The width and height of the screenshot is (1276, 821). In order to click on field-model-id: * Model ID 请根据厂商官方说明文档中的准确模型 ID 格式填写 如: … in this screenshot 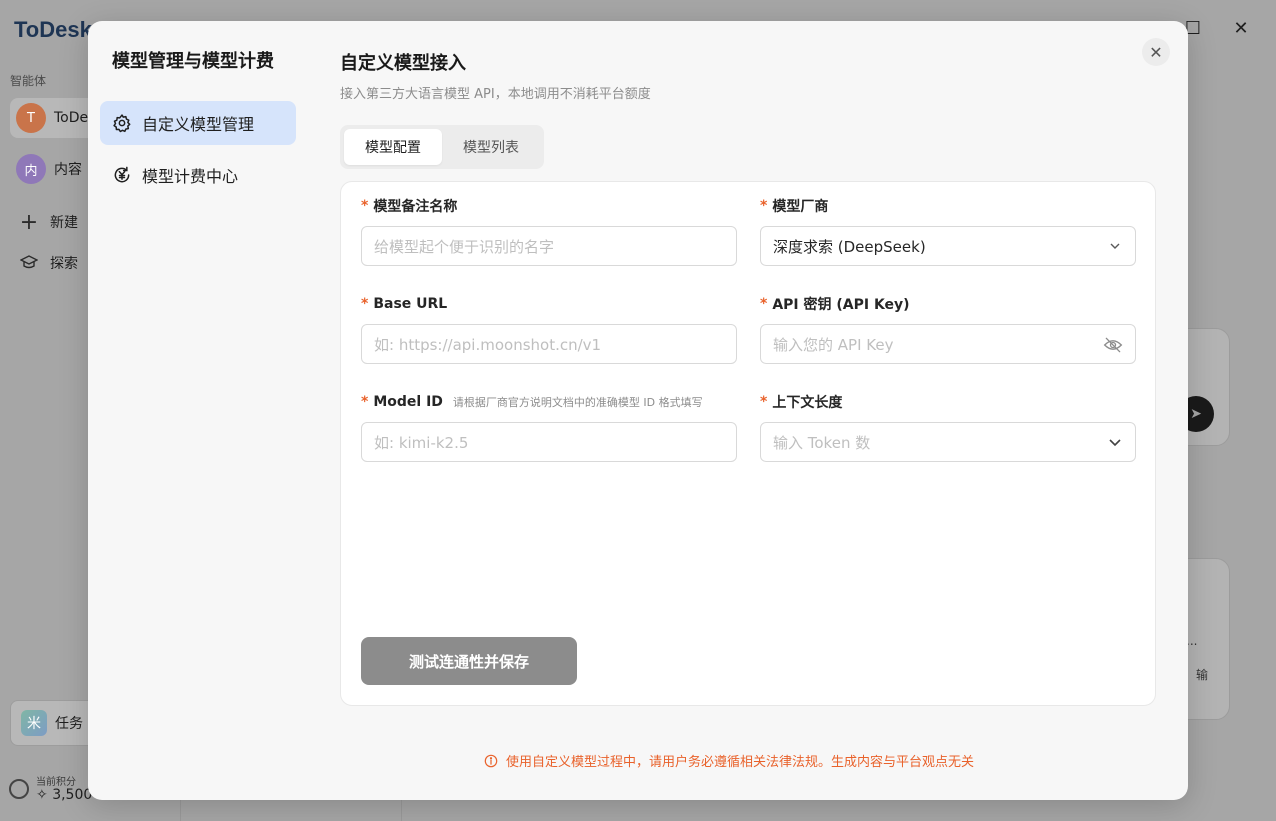, I will do `click(549, 427)`.